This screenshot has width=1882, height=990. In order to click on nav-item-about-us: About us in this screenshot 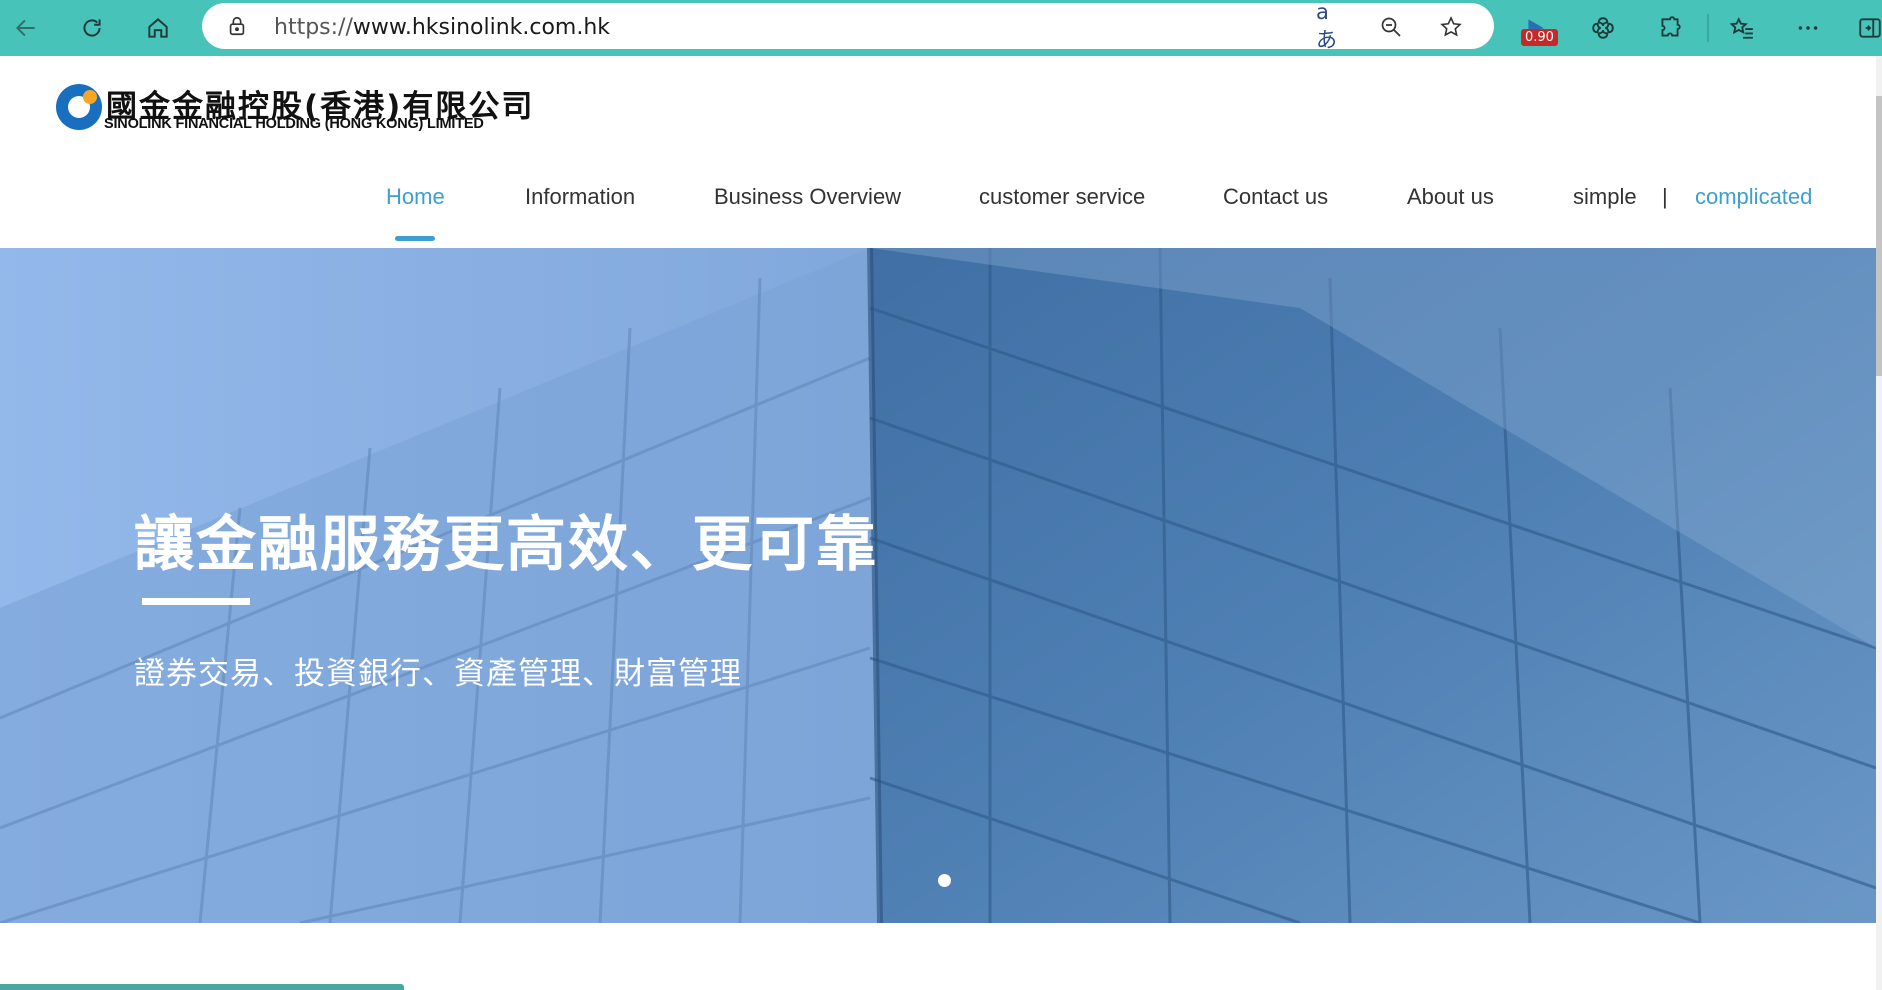, I will do `click(1450, 197)`.